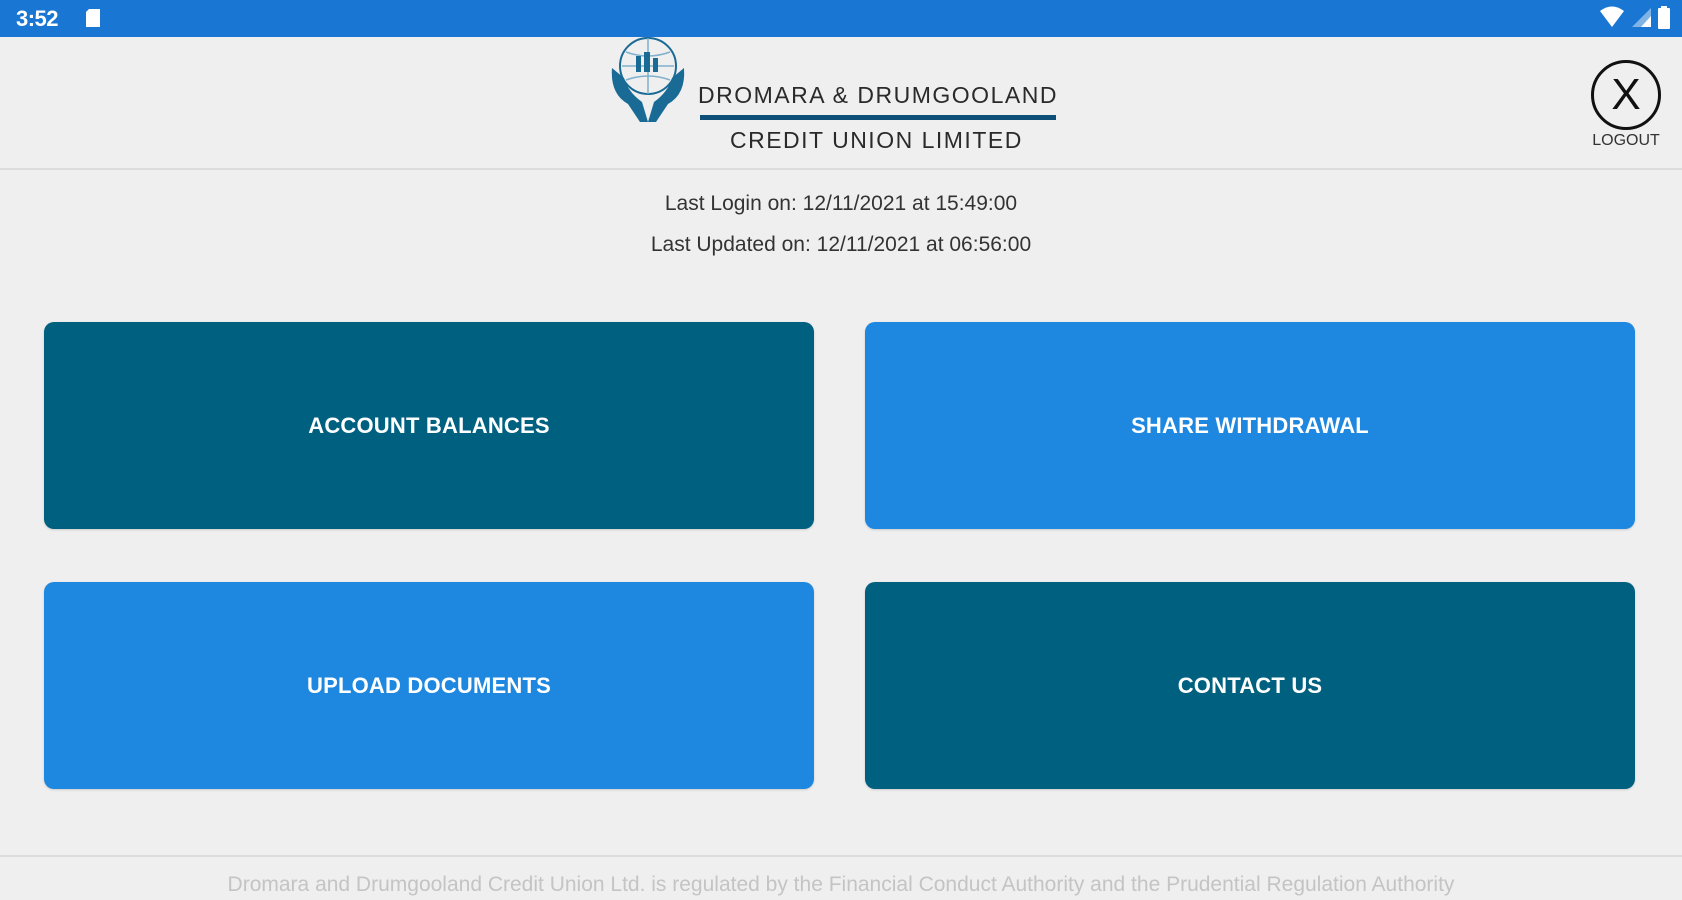 The height and width of the screenshot is (900, 1682). I want to click on upload-documents-label: UPLOAD DOCUMENTS, so click(429, 685).